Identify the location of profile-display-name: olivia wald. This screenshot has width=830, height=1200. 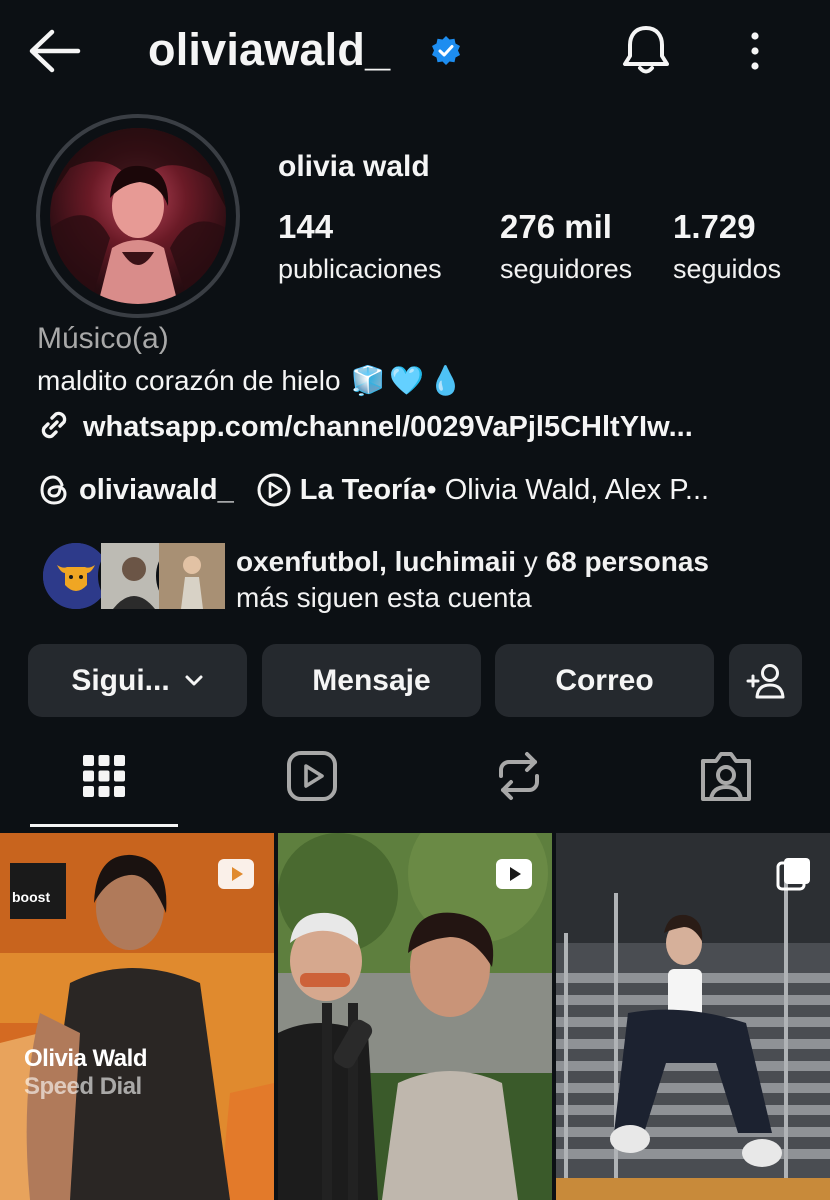
(354, 166).